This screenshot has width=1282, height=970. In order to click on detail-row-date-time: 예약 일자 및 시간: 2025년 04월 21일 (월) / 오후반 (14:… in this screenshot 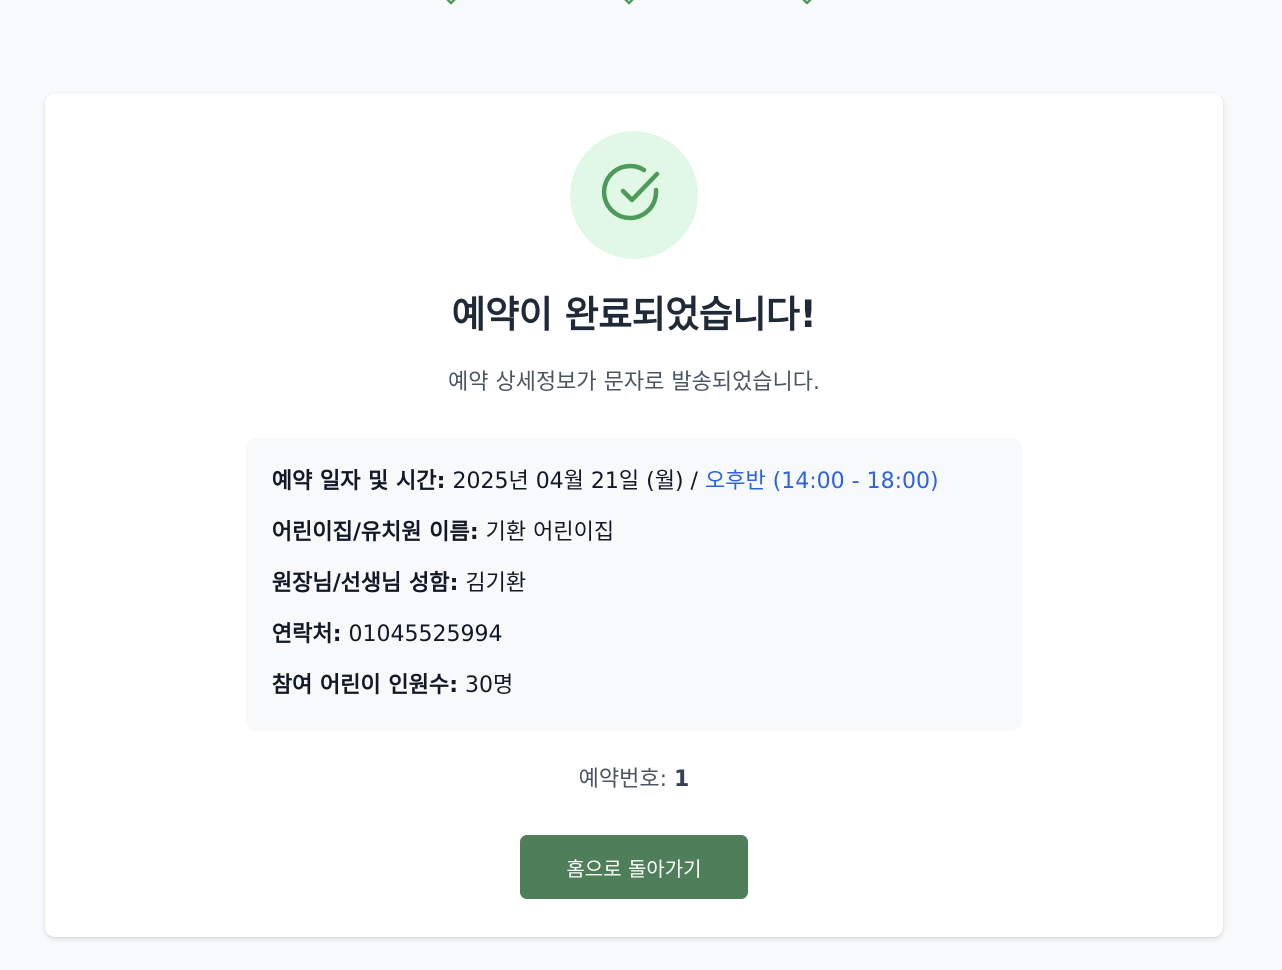, I will do `click(634, 490)`.